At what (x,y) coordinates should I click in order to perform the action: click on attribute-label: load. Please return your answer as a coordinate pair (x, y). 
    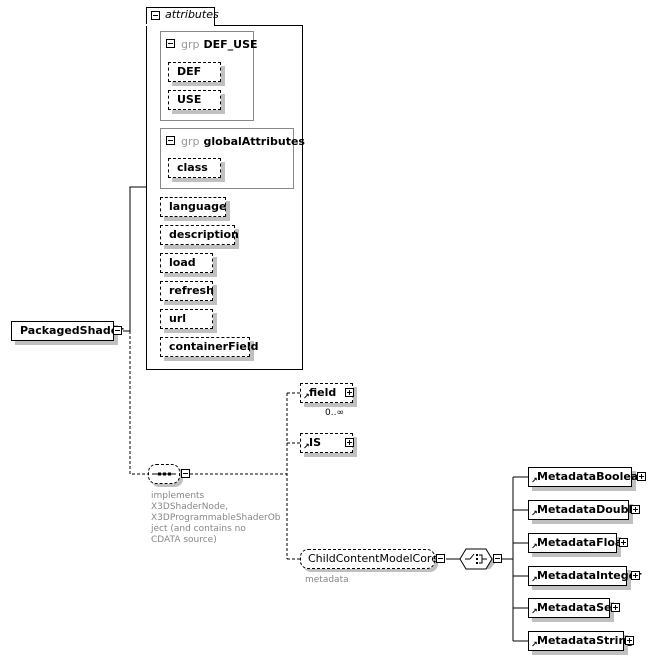
    Looking at the image, I should click on (182, 262).